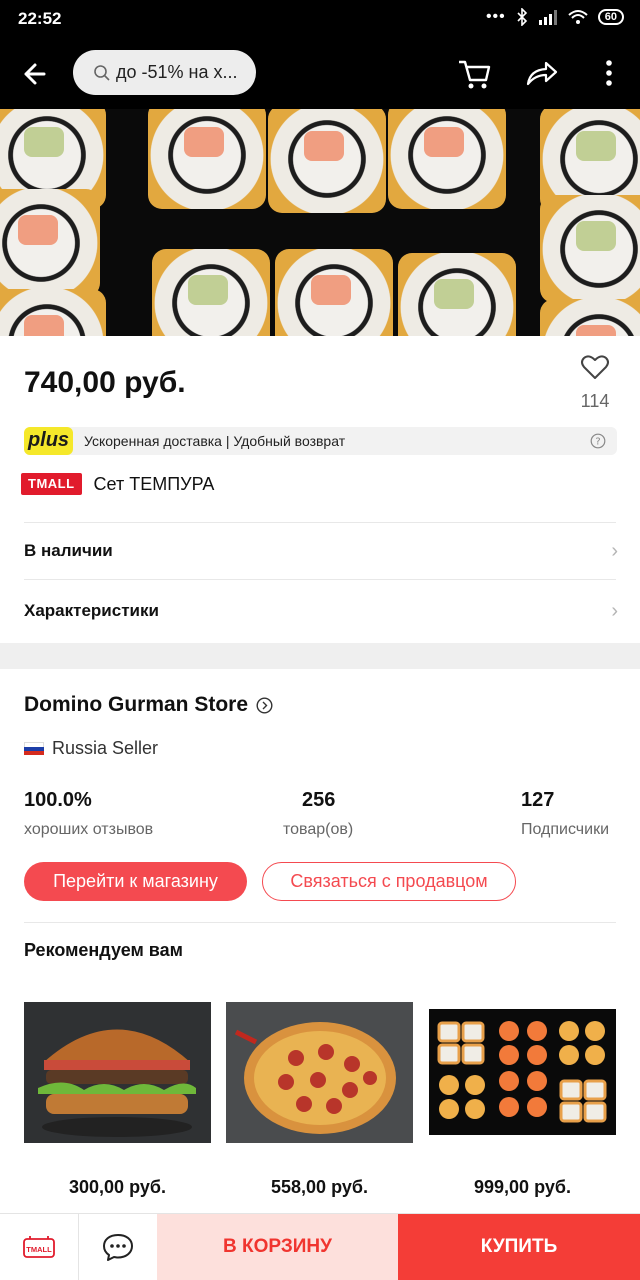 The height and width of the screenshot is (1280, 640). What do you see at coordinates (117, 1072) in the screenshot?
I see `recommend-item-image-burger` at bounding box center [117, 1072].